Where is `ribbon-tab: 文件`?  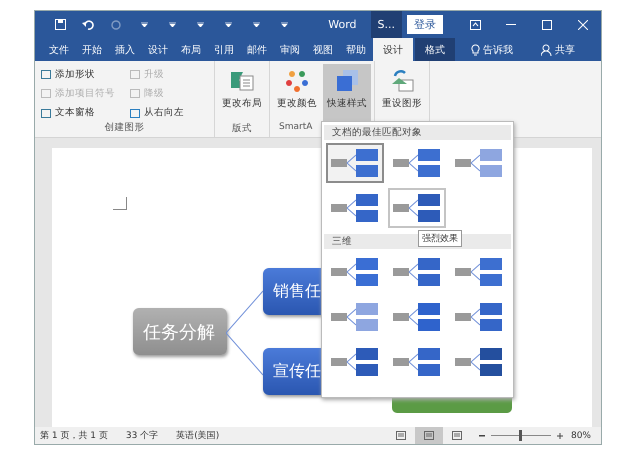
ribbon-tab: 文件 is located at coordinates (59, 49).